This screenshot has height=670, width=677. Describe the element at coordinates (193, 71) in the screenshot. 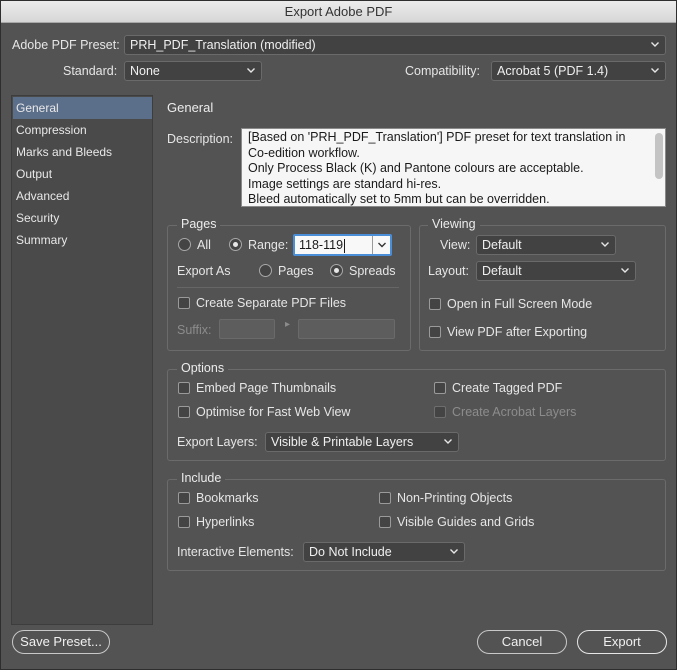

I see `standard-dropdown: None` at that location.